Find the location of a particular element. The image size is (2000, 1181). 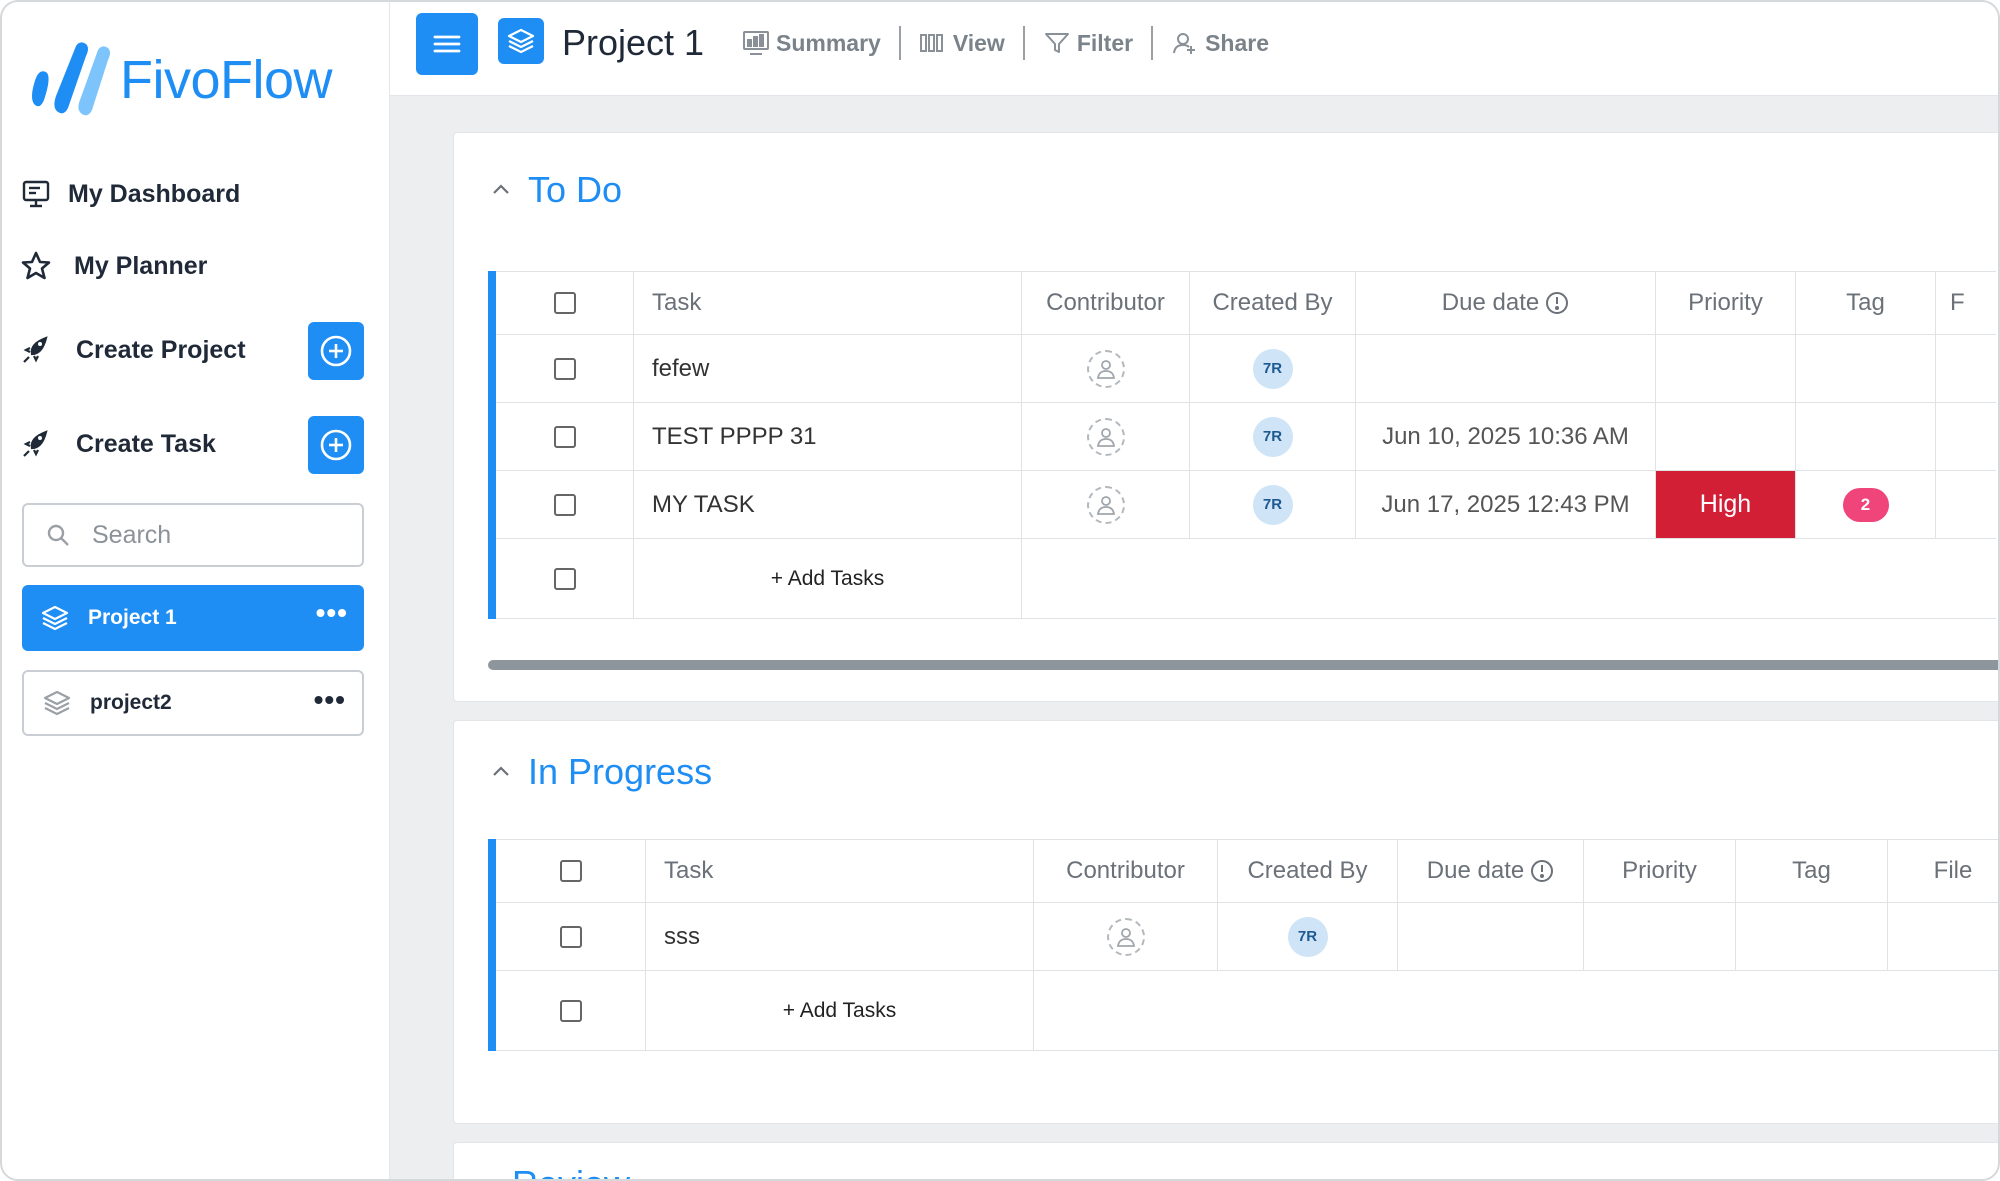

table-row: fefew 7R is located at coordinates (1246, 369).